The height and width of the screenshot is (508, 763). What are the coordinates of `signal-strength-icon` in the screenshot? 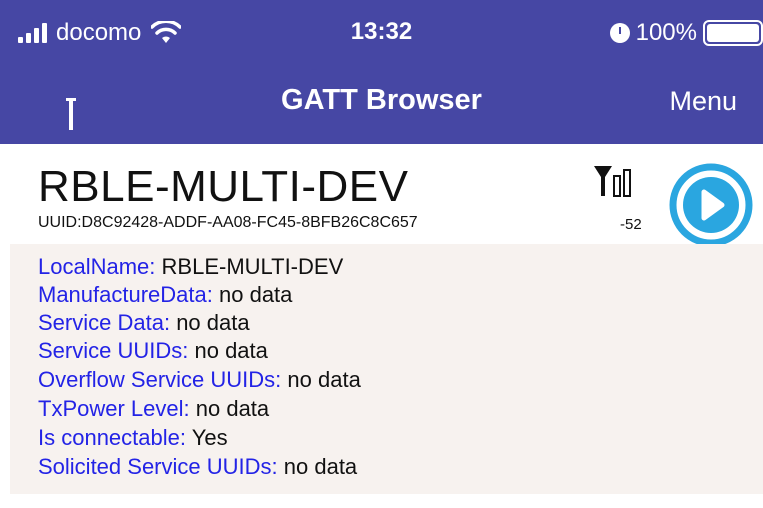 It's located at (612, 181).